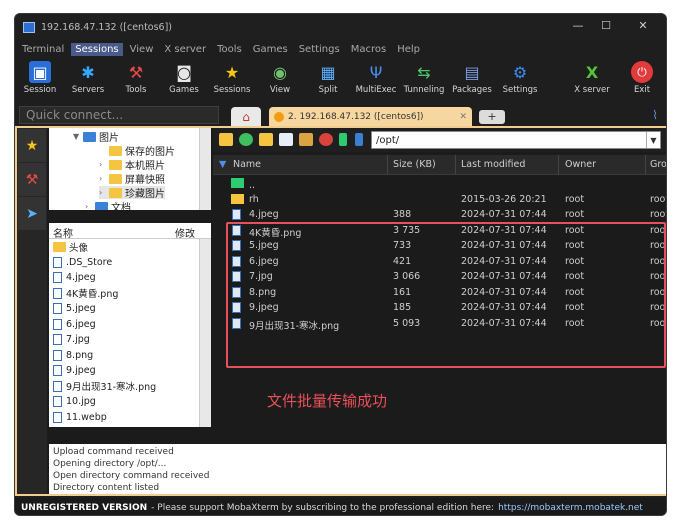  Describe the element at coordinates (130, 278) in the screenshot. I see `list-item: 4.jpeg` at that location.